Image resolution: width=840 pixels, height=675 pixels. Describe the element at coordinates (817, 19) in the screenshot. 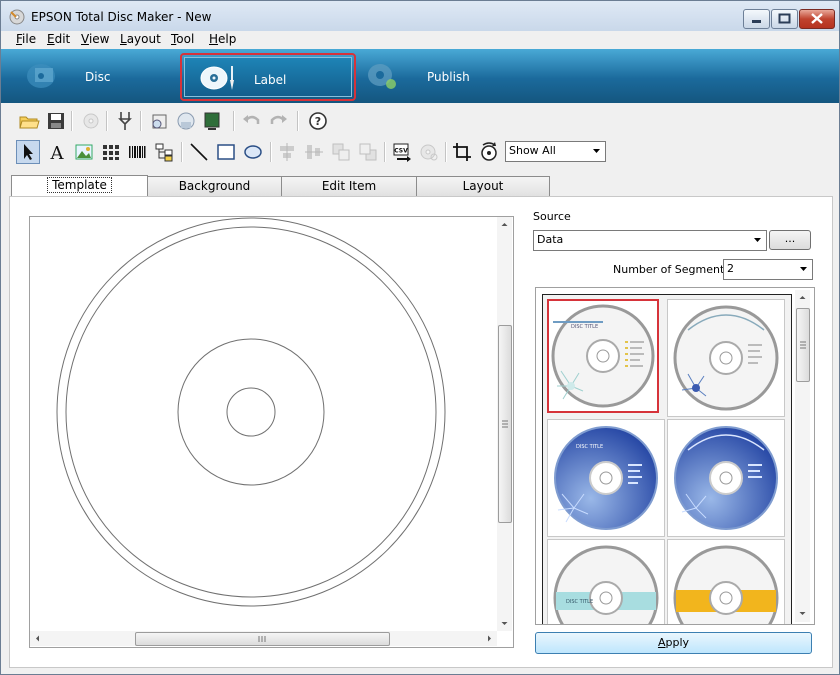

I see `close-button` at that location.